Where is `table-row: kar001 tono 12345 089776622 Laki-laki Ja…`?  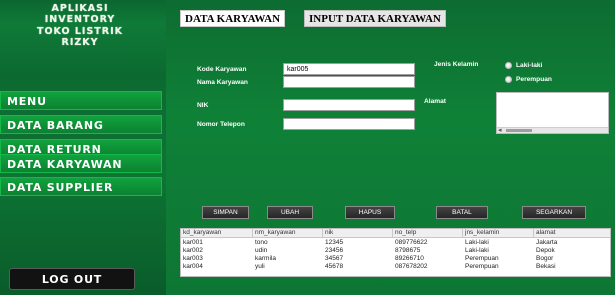
table-row: kar001 tono 12345 089776622 Laki-laki Ja… is located at coordinates (395, 243).